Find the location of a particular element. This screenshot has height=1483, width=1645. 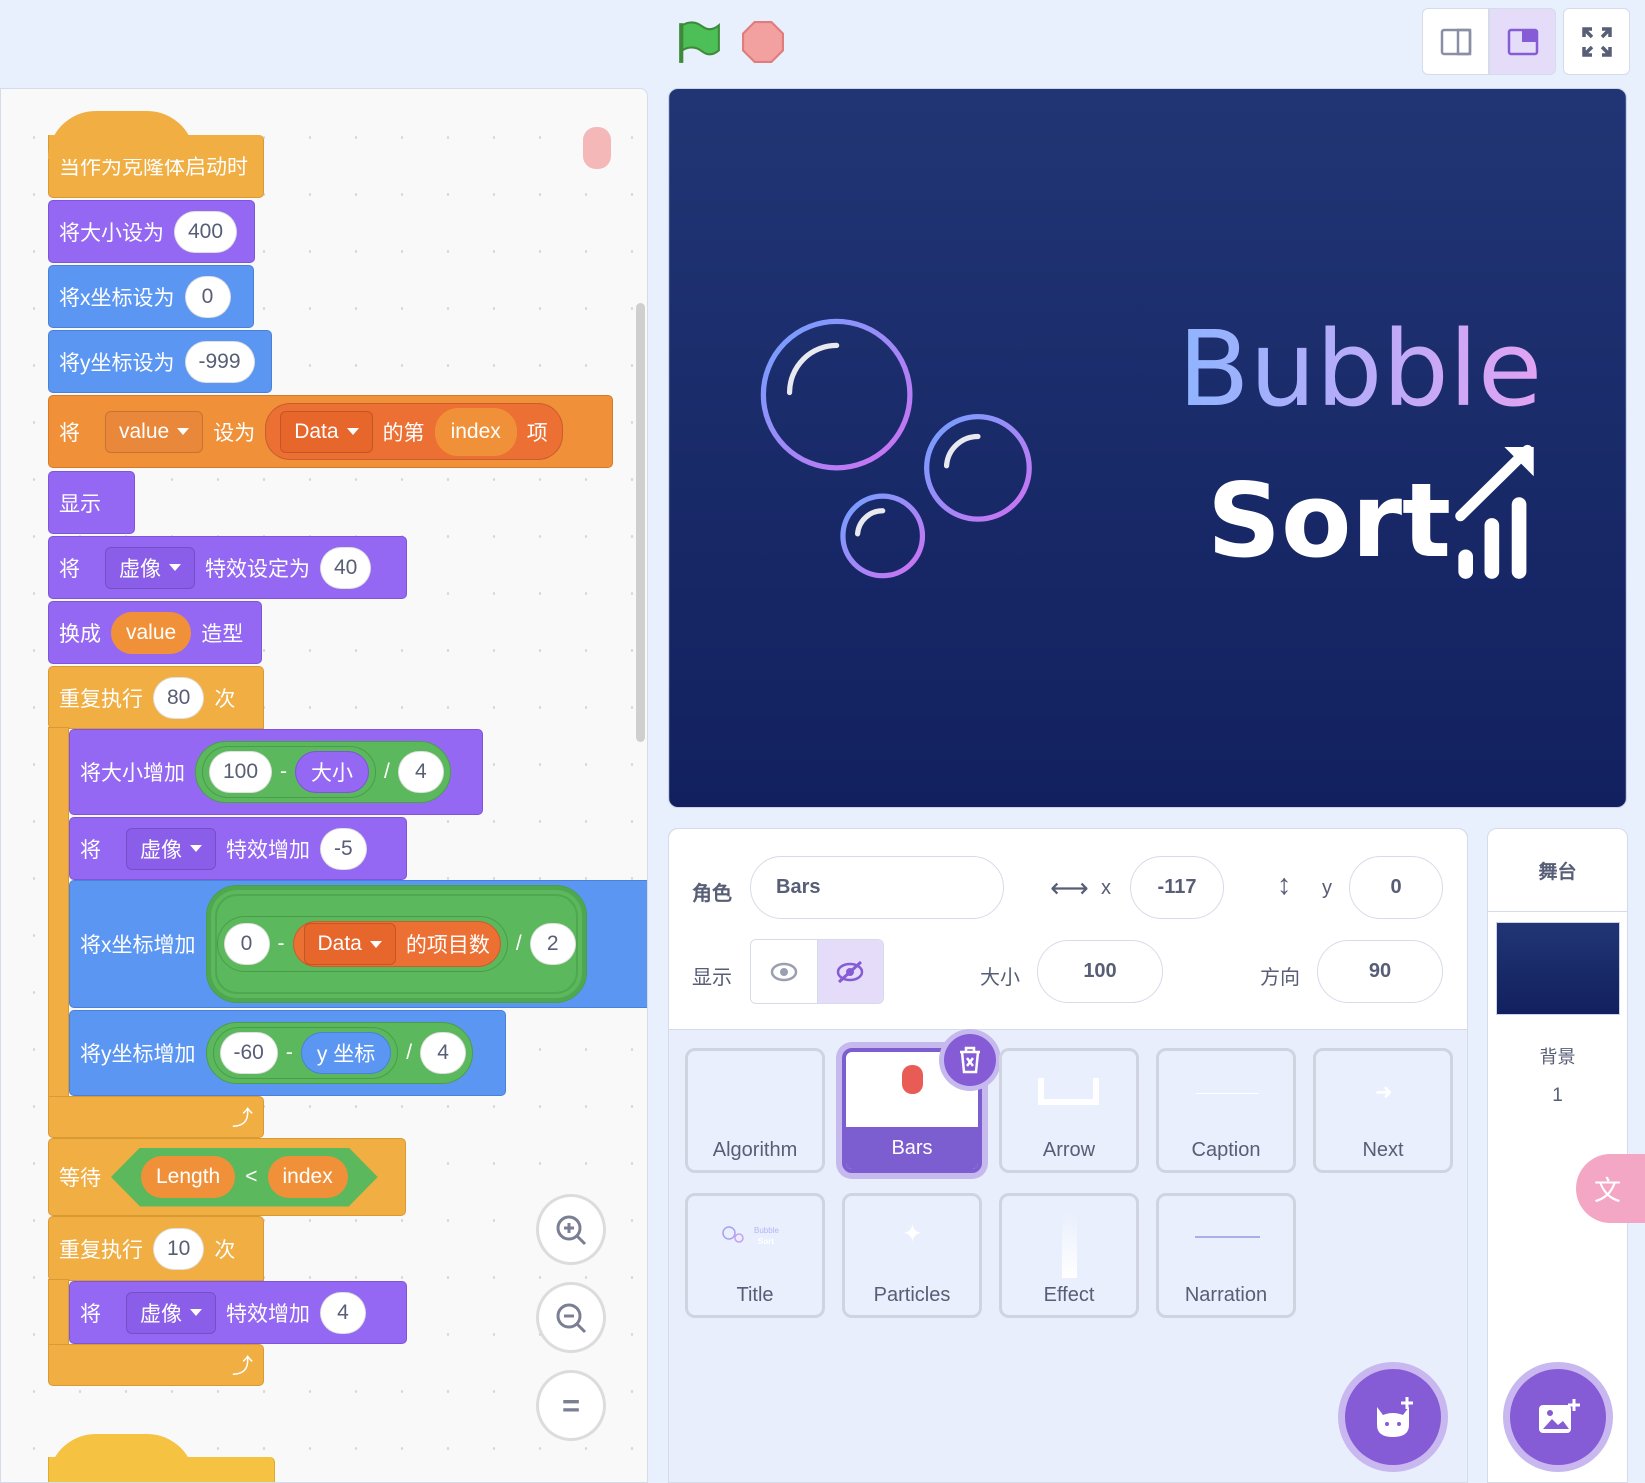

set-variable-block: 将 value 设为 Data 的第 index 项 is located at coordinates (330, 431).